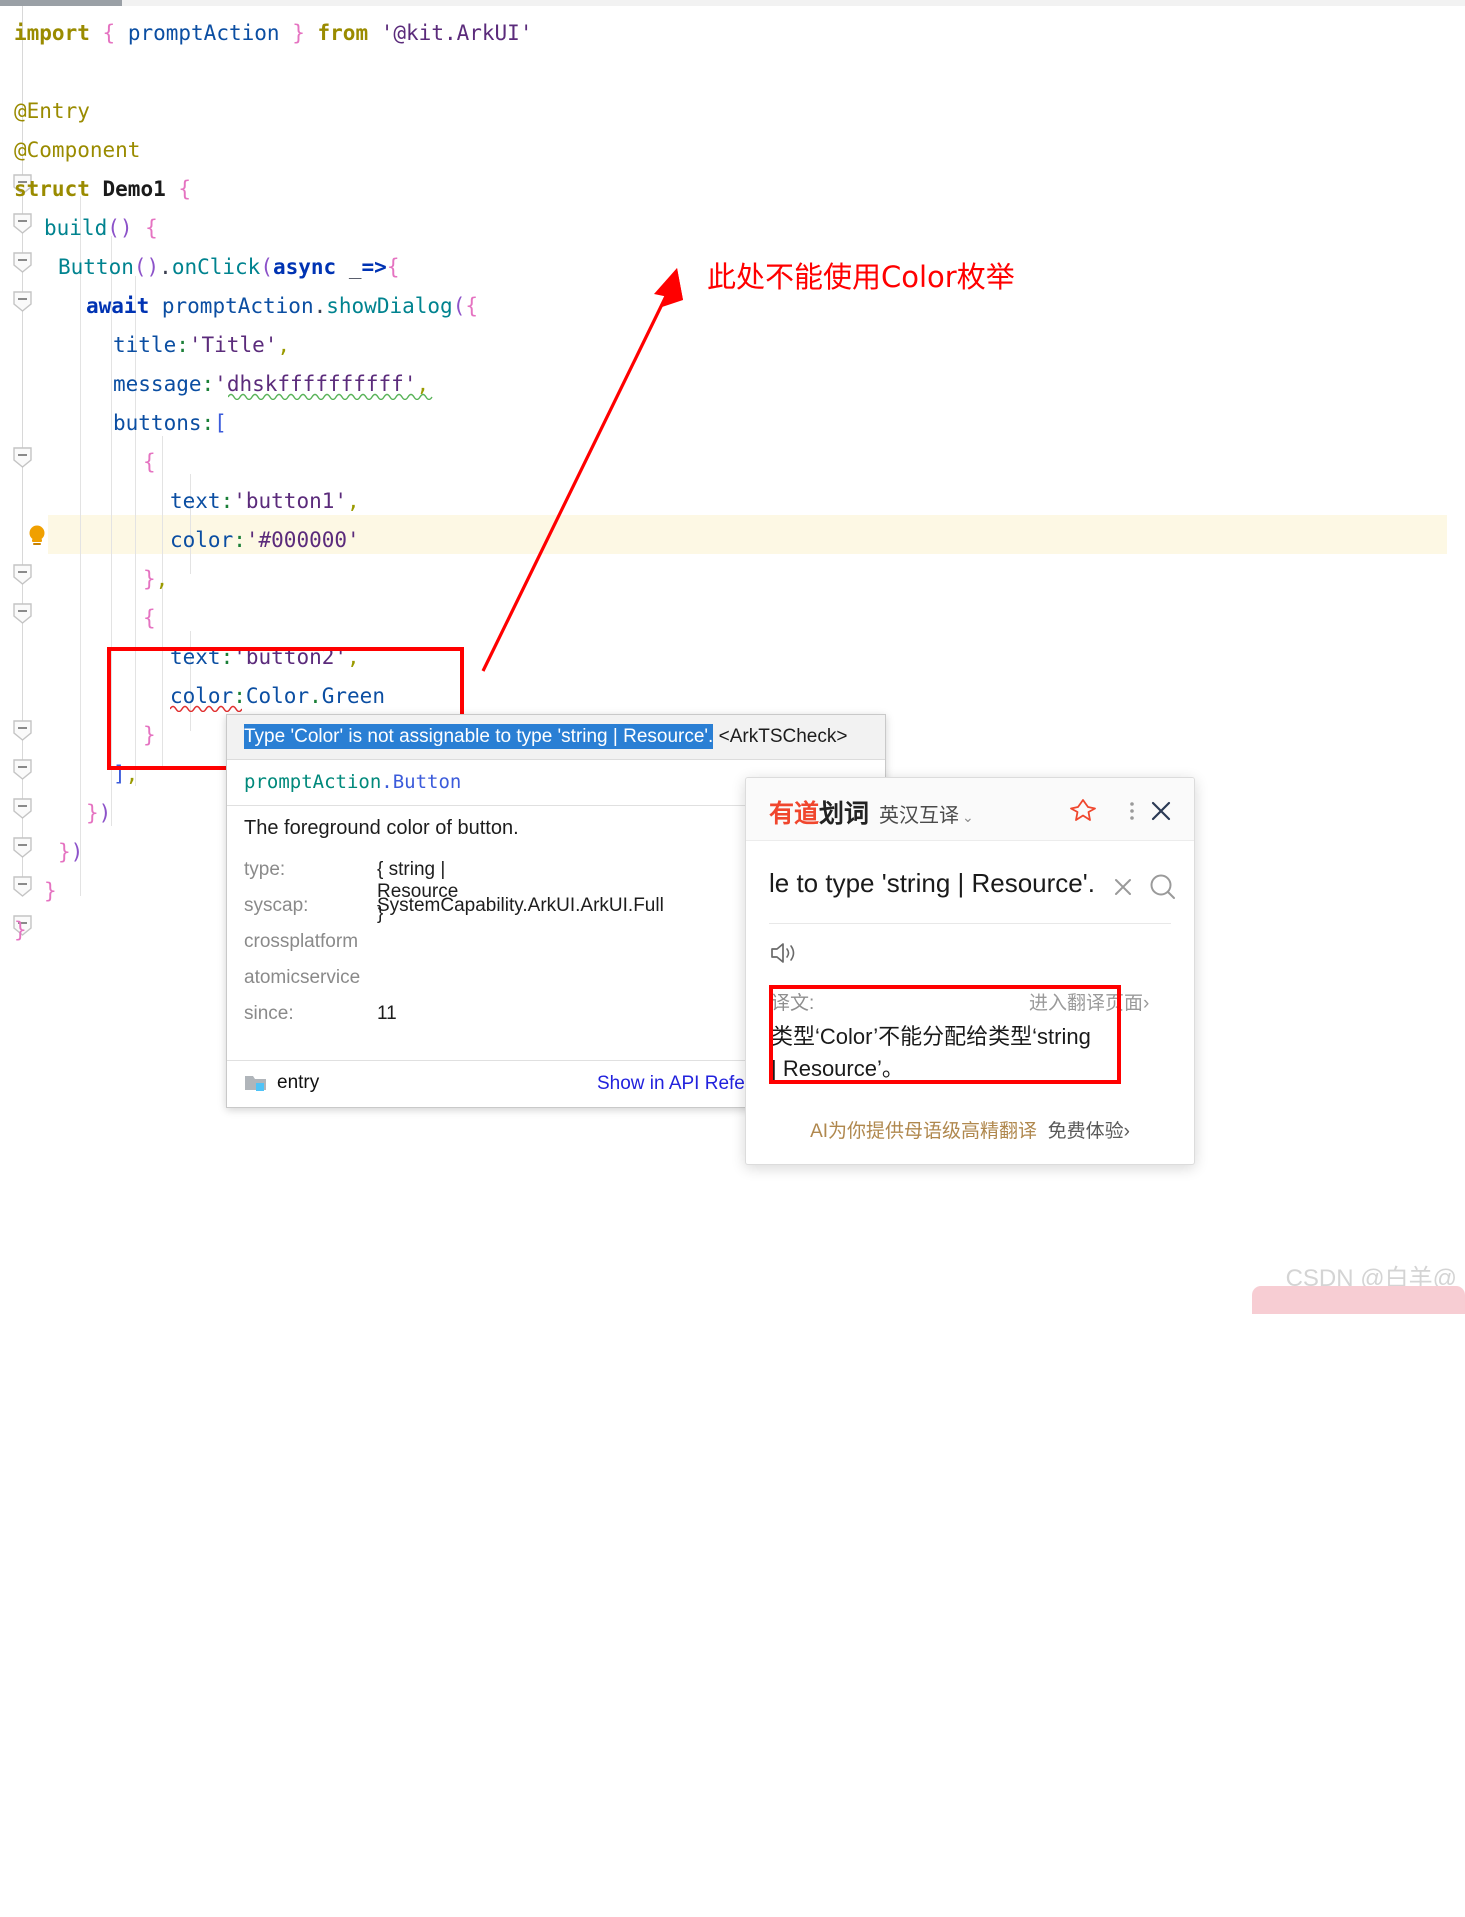 The image size is (1465, 1917). I want to click on more-vertical-icon, so click(1132, 813).